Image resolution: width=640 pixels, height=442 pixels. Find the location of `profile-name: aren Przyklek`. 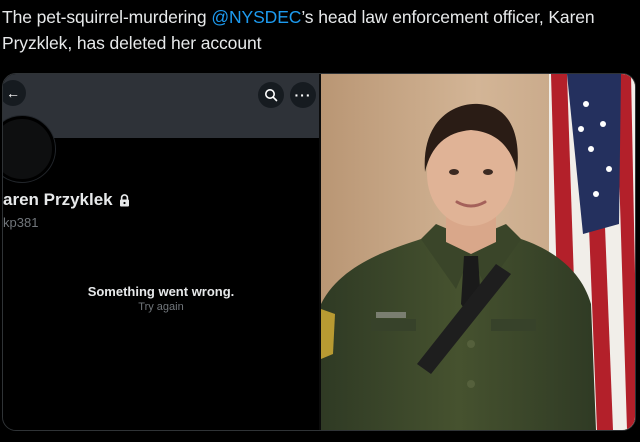

profile-name: aren Przyklek is located at coordinates (66, 200).